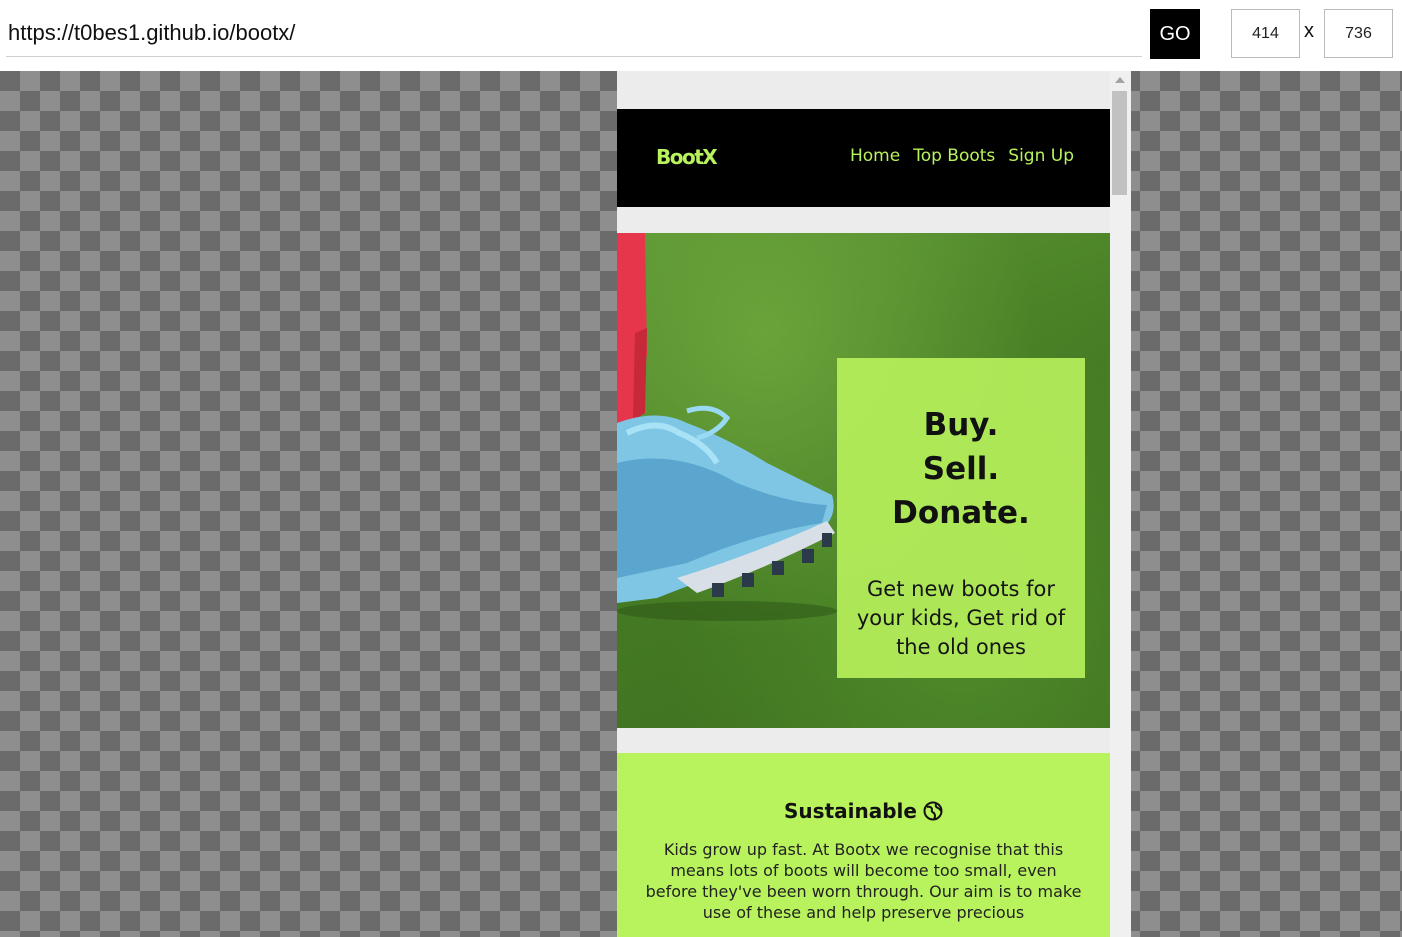 The height and width of the screenshot is (937, 1402). I want to click on site-header: BootX Home Top Boots Sign Up, so click(863, 158).